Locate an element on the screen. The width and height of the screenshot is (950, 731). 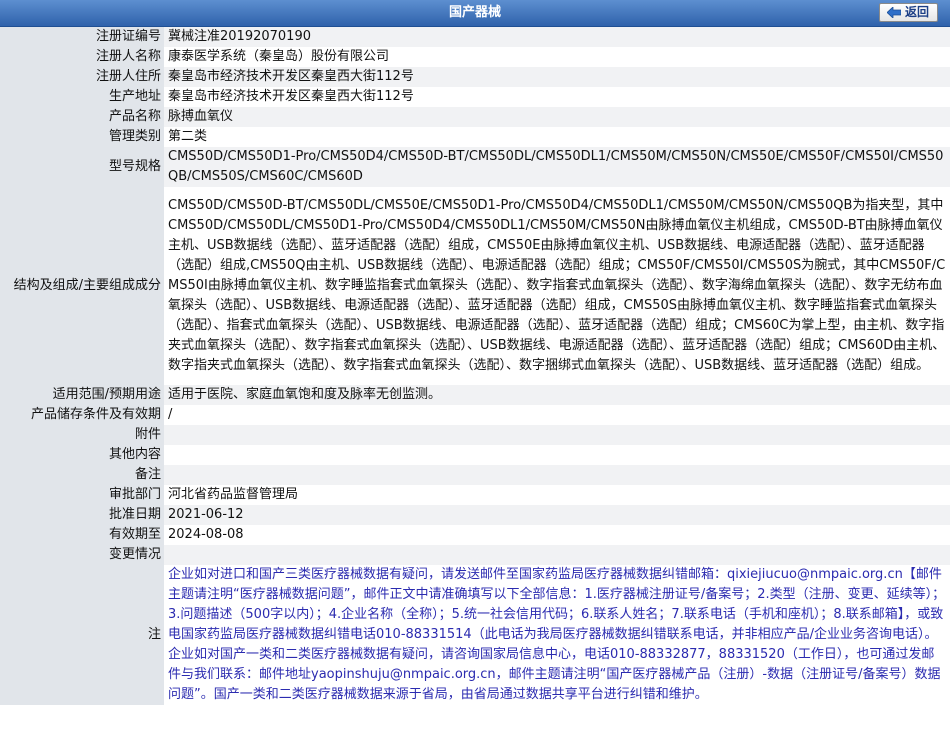
info-row: 注册人住所 秦皇岛市经济技术开发区秦皇西大街112号 is located at coordinates (475, 77).